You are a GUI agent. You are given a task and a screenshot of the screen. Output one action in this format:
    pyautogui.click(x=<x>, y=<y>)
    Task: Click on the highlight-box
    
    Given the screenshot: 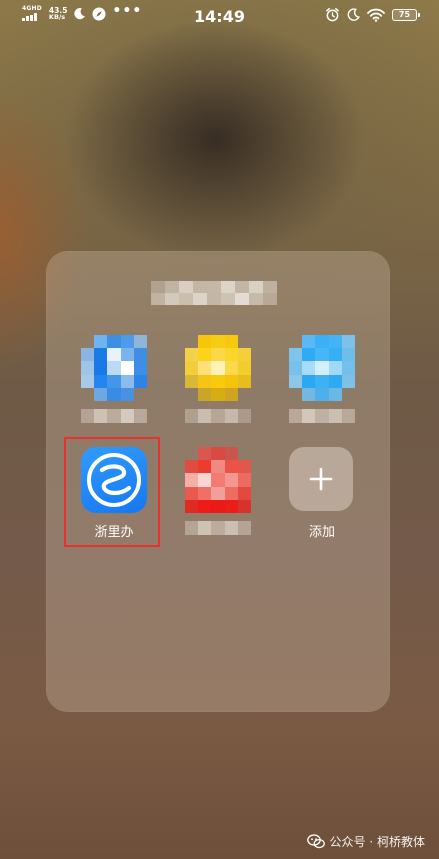 What is the action you would take?
    pyautogui.click(x=112, y=492)
    